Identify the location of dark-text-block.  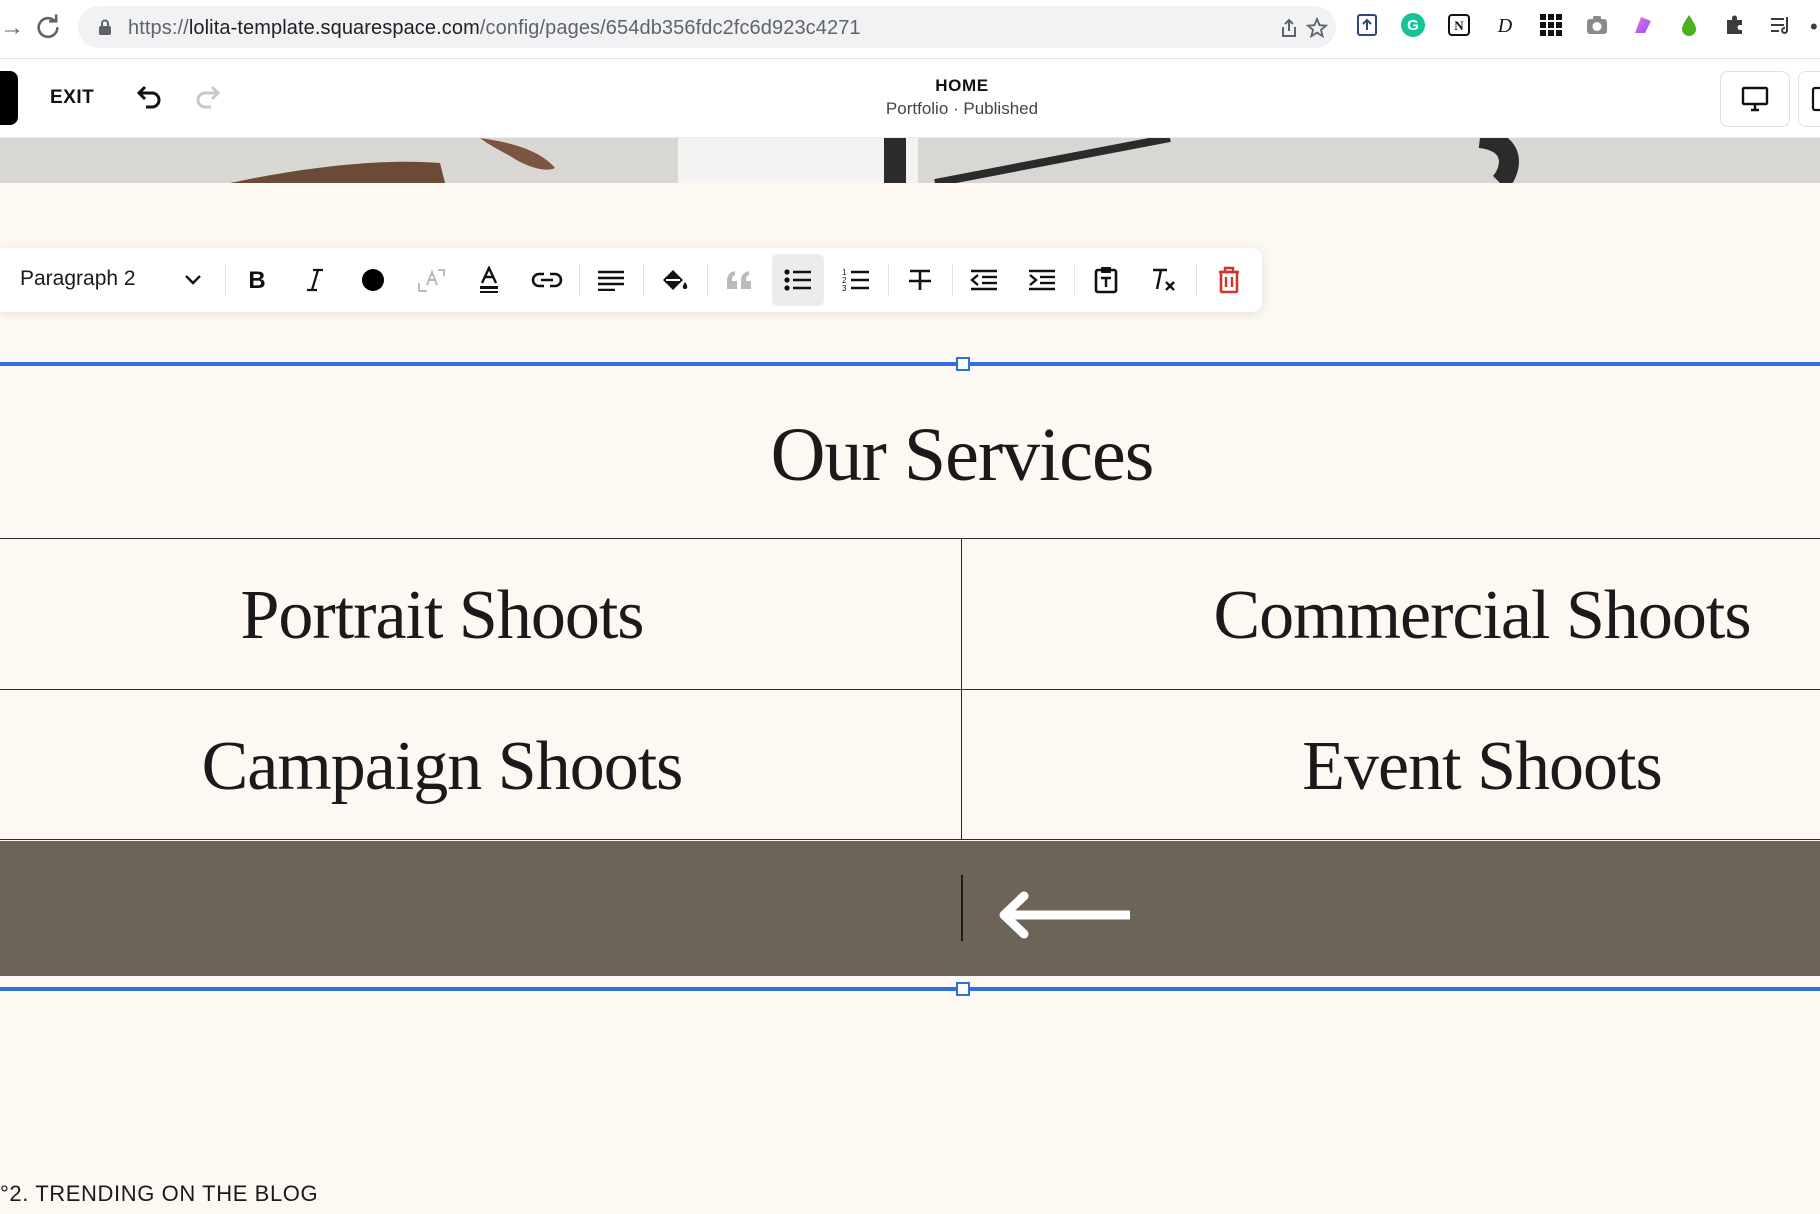
(910, 908).